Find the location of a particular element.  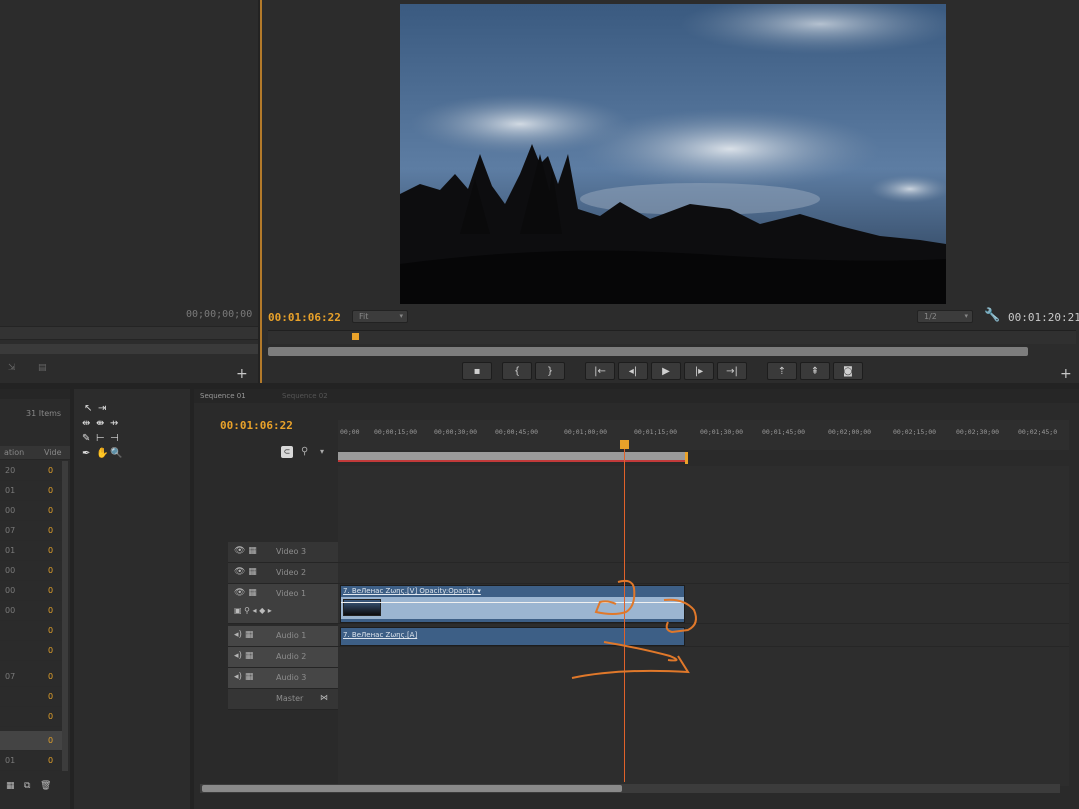

timeline-current-time: 00:01:06:22 is located at coordinates (256, 425).